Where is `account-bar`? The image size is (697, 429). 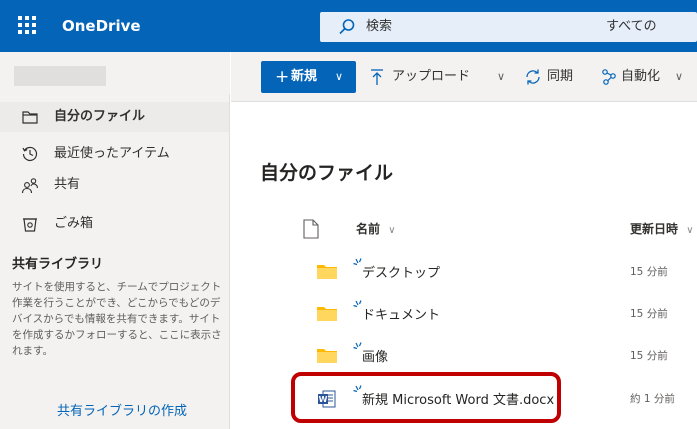 account-bar is located at coordinates (115, 73).